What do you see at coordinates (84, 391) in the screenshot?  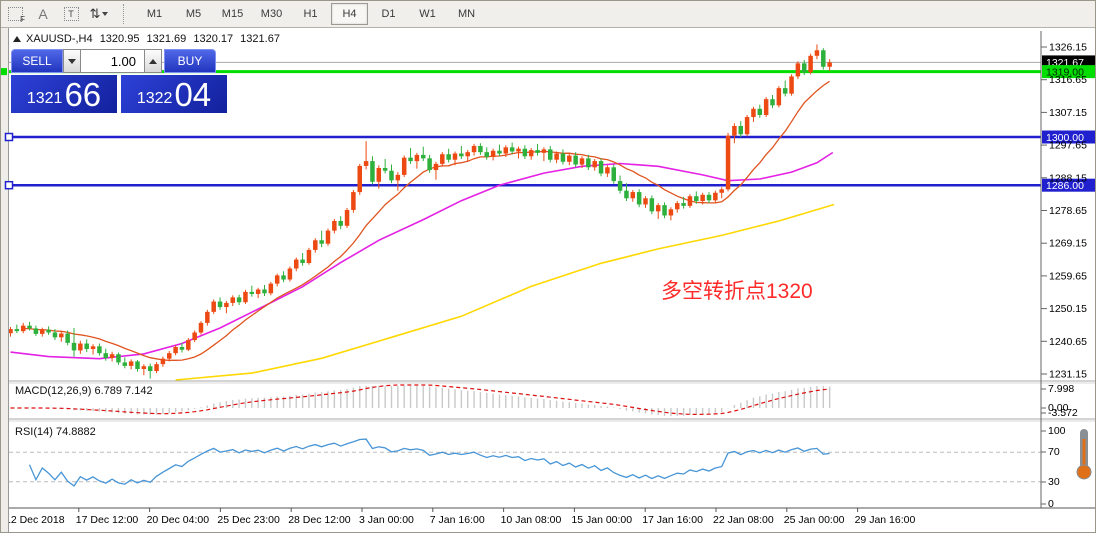 I see `macd-label: MACD(12,26,9) 6.789 7.142` at bounding box center [84, 391].